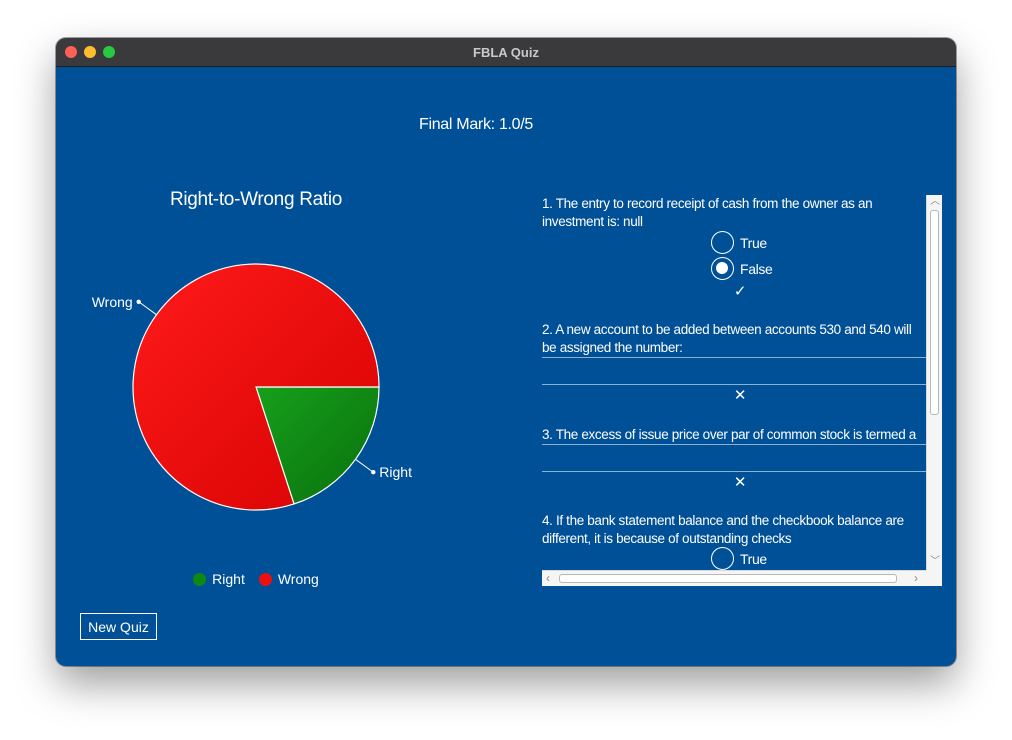 The height and width of the screenshot is (740, 1012). I want to click on vertical-scroll-thumb, so click(934, 312).